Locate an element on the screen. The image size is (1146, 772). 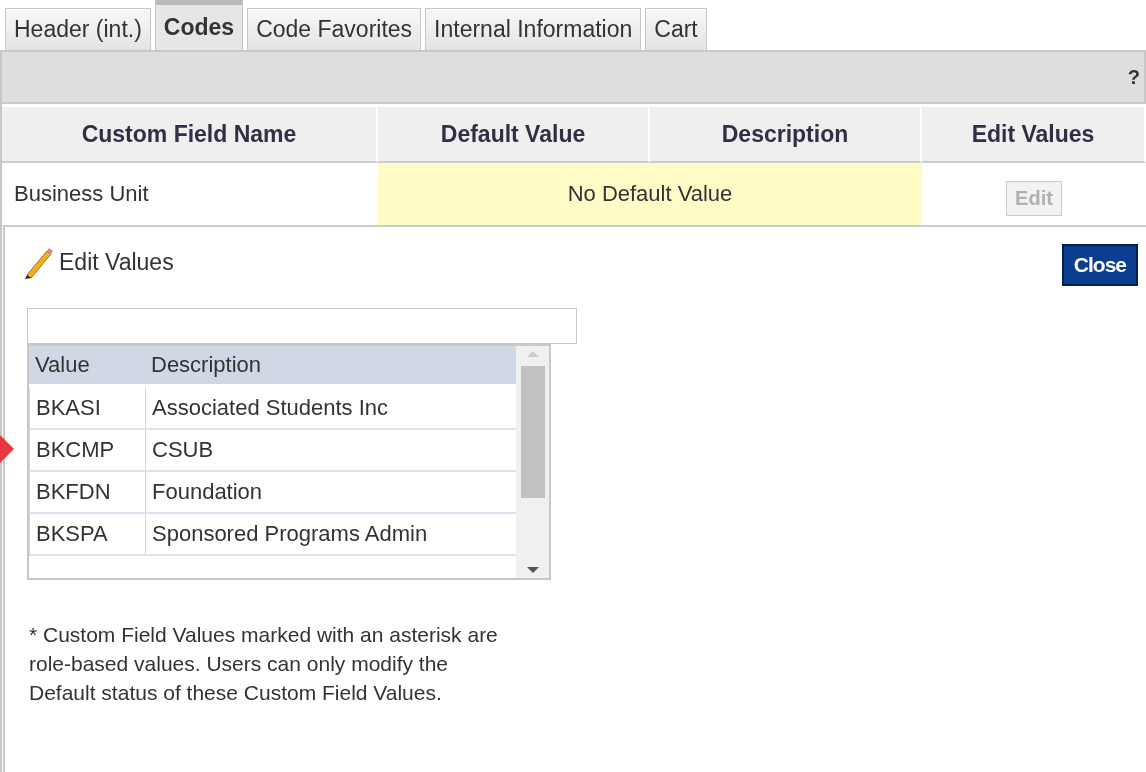
column-header: Edit Values is located at coordinates (1034, 135).